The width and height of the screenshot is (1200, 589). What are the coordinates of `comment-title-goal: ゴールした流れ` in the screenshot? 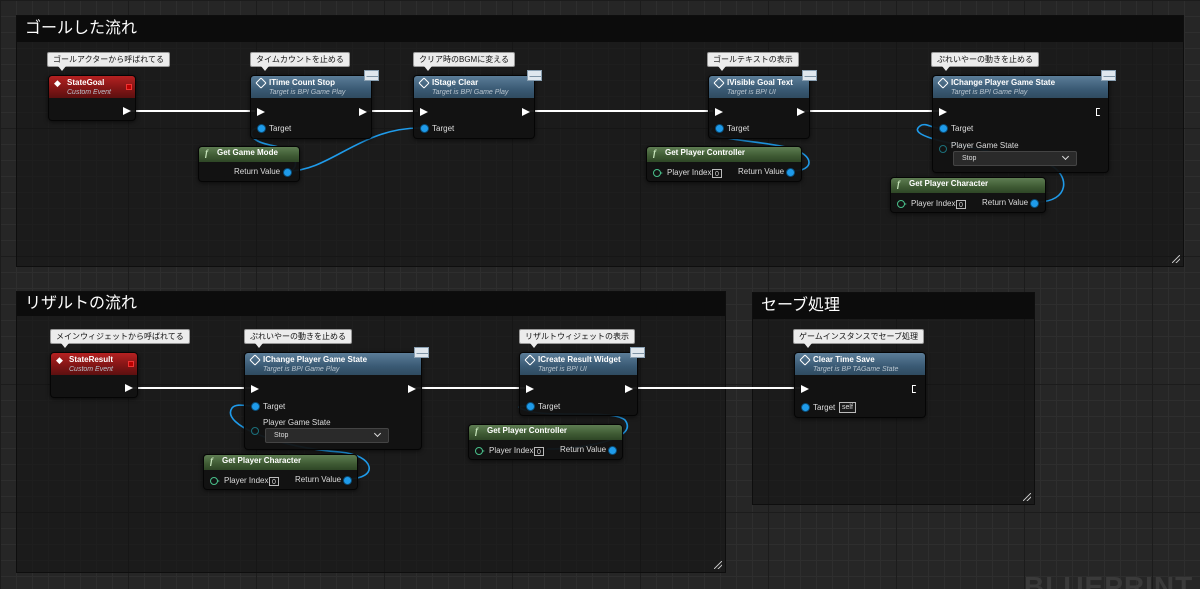 It's located at (600, 29).